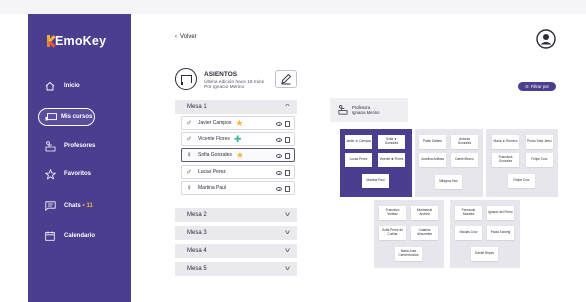 The height and width of the screenshot is (302, 586). What do you see at coordinates (214, 139) in the screenshot?
I see `student-name: Vicente Flores` at bounding box center [214, 139].